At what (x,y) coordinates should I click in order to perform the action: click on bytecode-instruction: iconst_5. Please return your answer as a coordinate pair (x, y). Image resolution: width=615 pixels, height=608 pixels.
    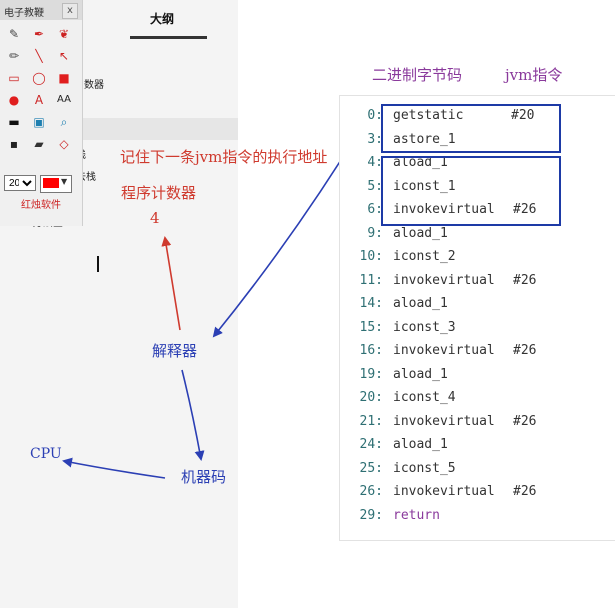
    Looking at the image, I should click on (424, 468).